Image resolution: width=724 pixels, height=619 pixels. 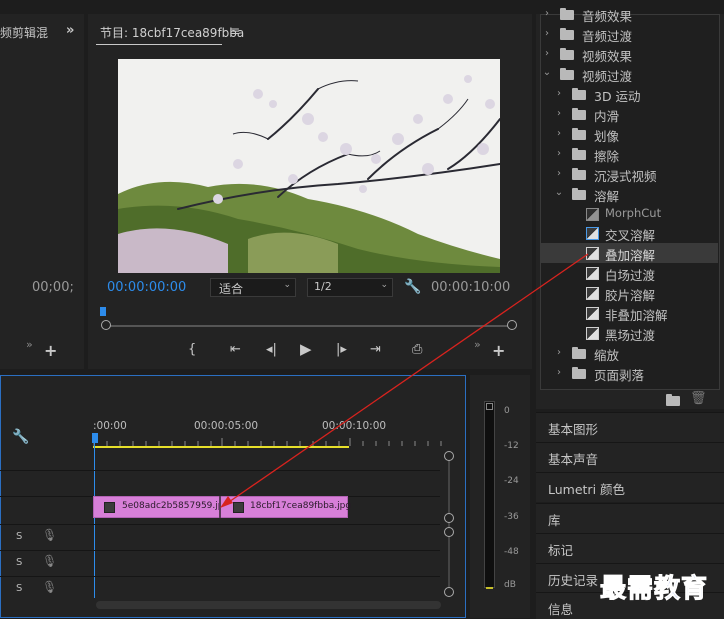 I want to click on program-scrub-bar, so click(x=309, y=326).